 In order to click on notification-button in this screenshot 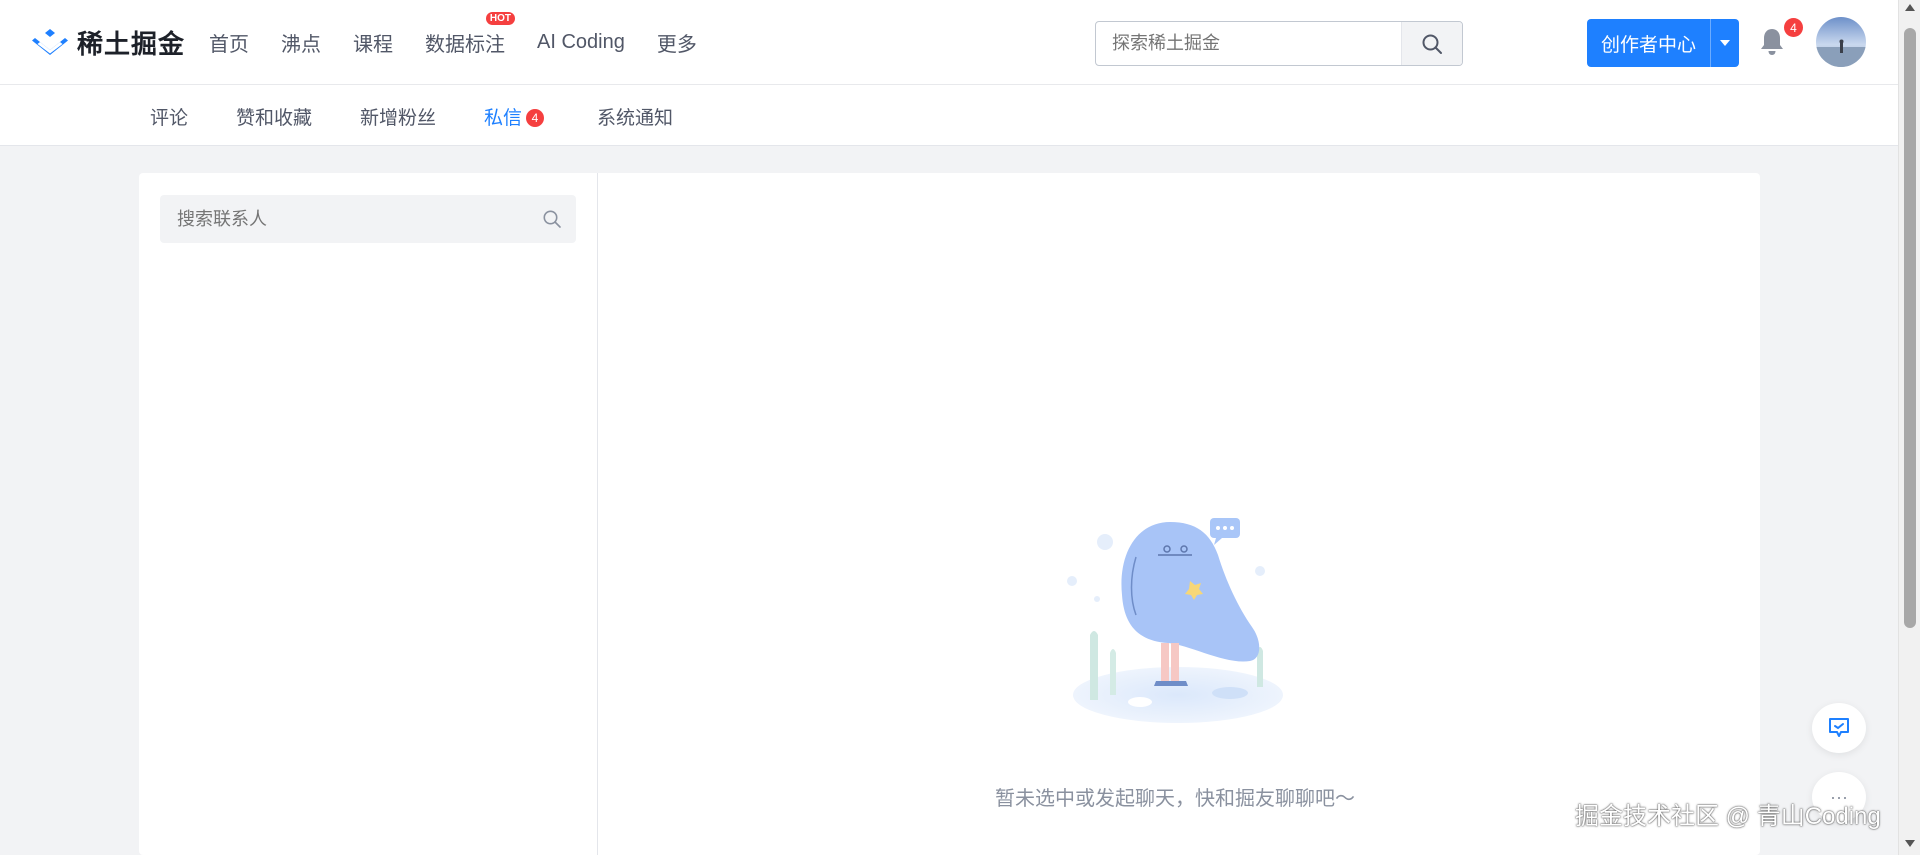, I will do `click(1772, 44)`.